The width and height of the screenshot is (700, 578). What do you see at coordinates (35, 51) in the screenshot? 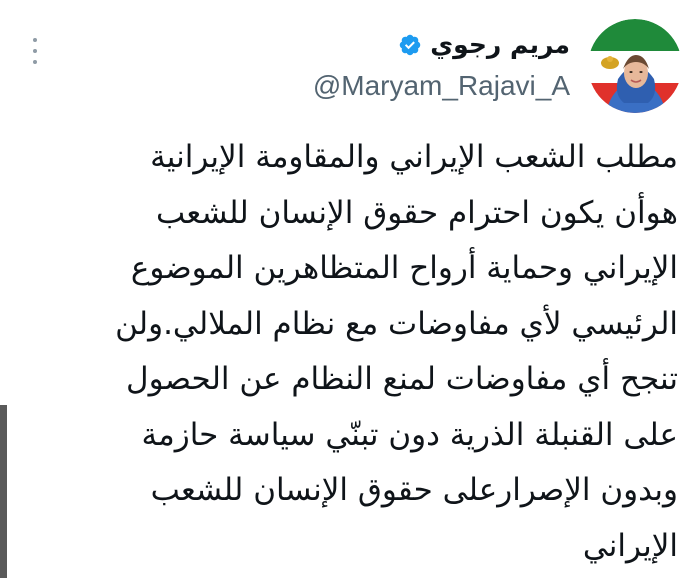
I see `more-options-icon` at bounding box center [35, 51].